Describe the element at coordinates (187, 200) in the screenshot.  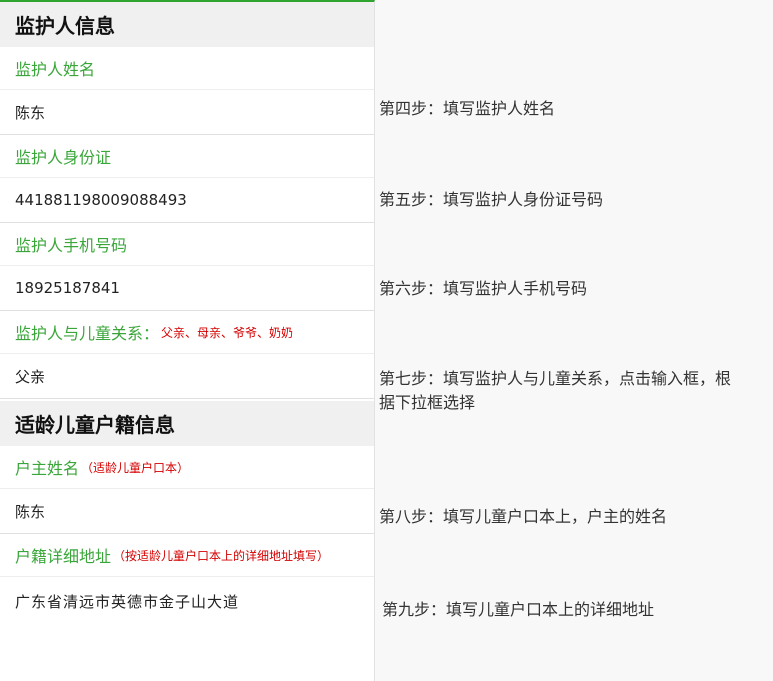
I see `guardian-id-input: 441881198009088493` at that location.